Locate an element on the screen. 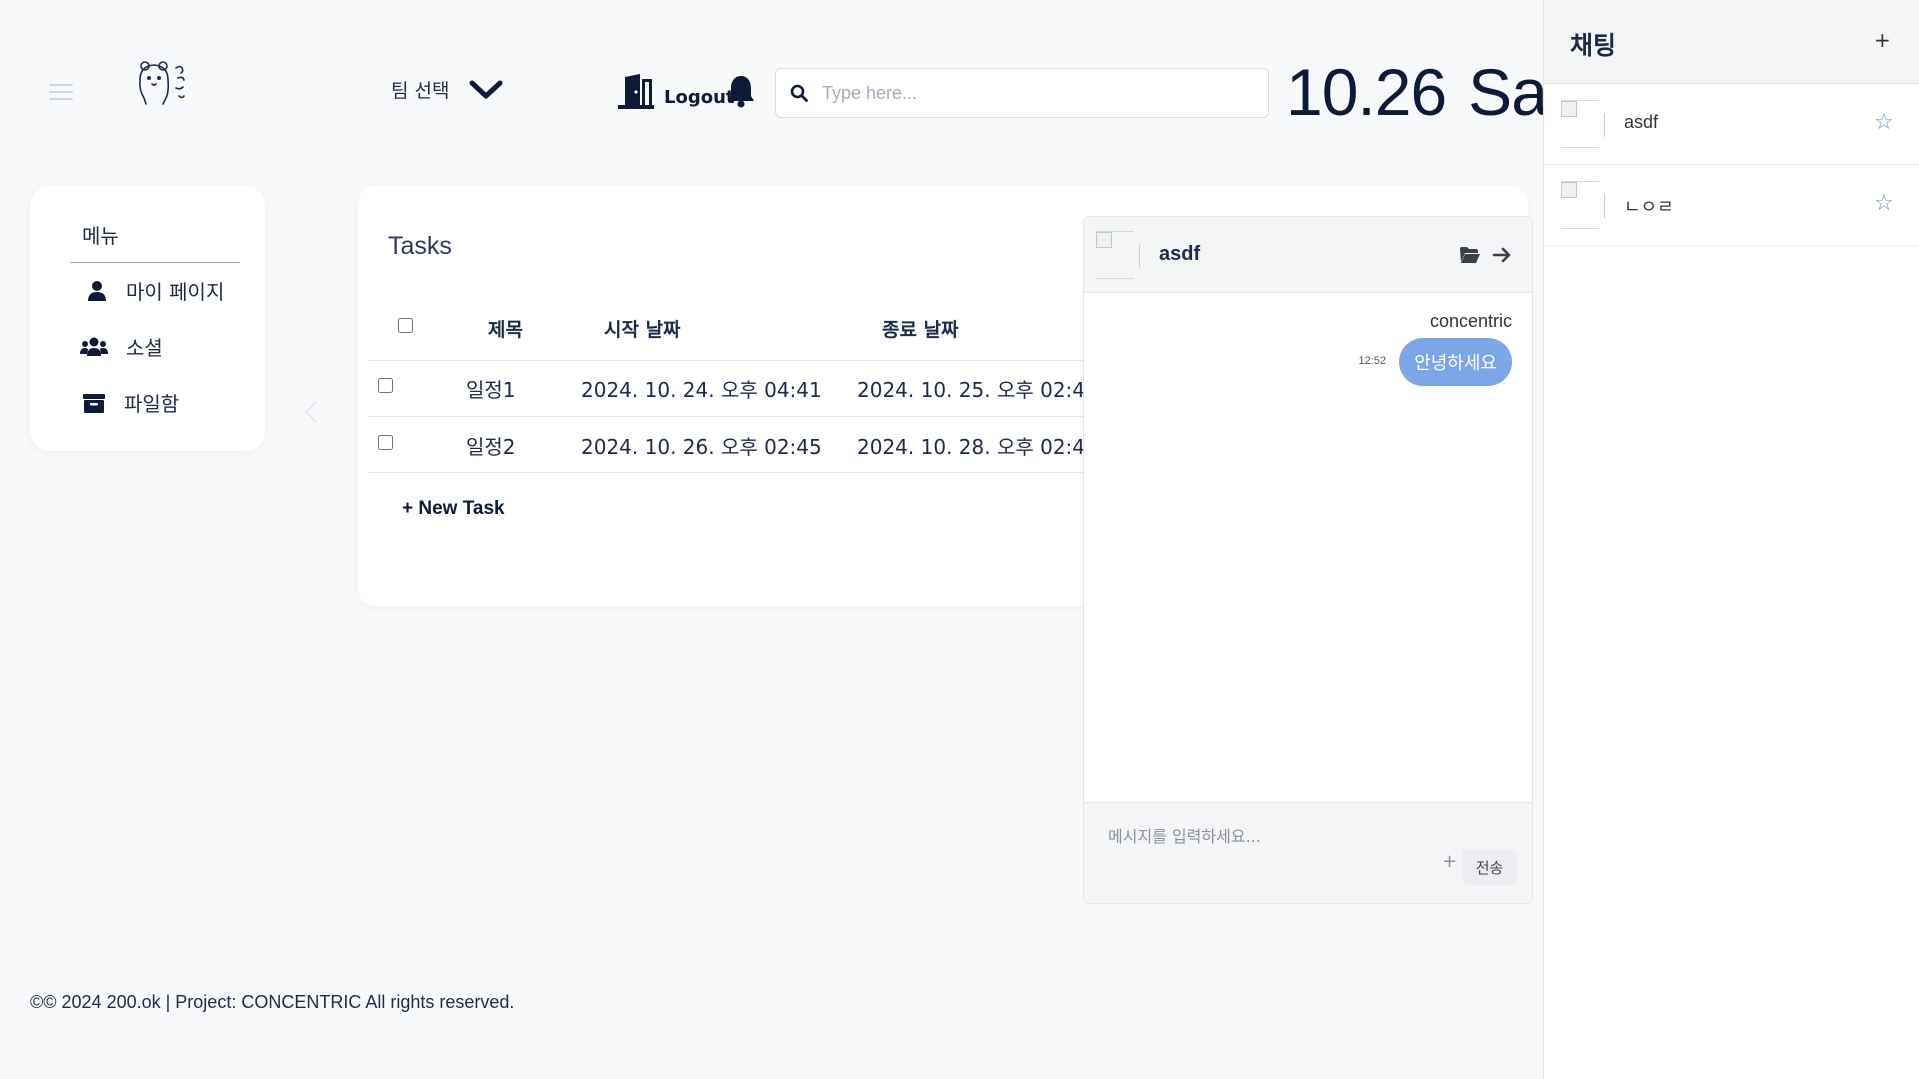 The height and width of the screenshot is (1079, 1919). users-icon is located at coordinates (94, 346).